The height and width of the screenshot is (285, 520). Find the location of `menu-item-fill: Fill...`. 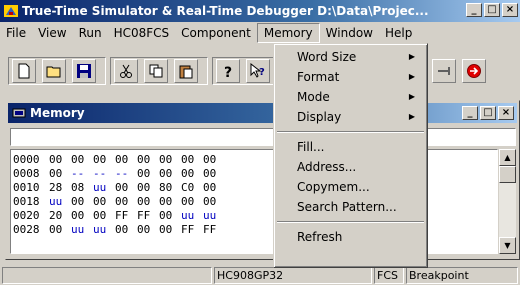

menu-item-fill: Fill... is located at coordinates (350, 147).